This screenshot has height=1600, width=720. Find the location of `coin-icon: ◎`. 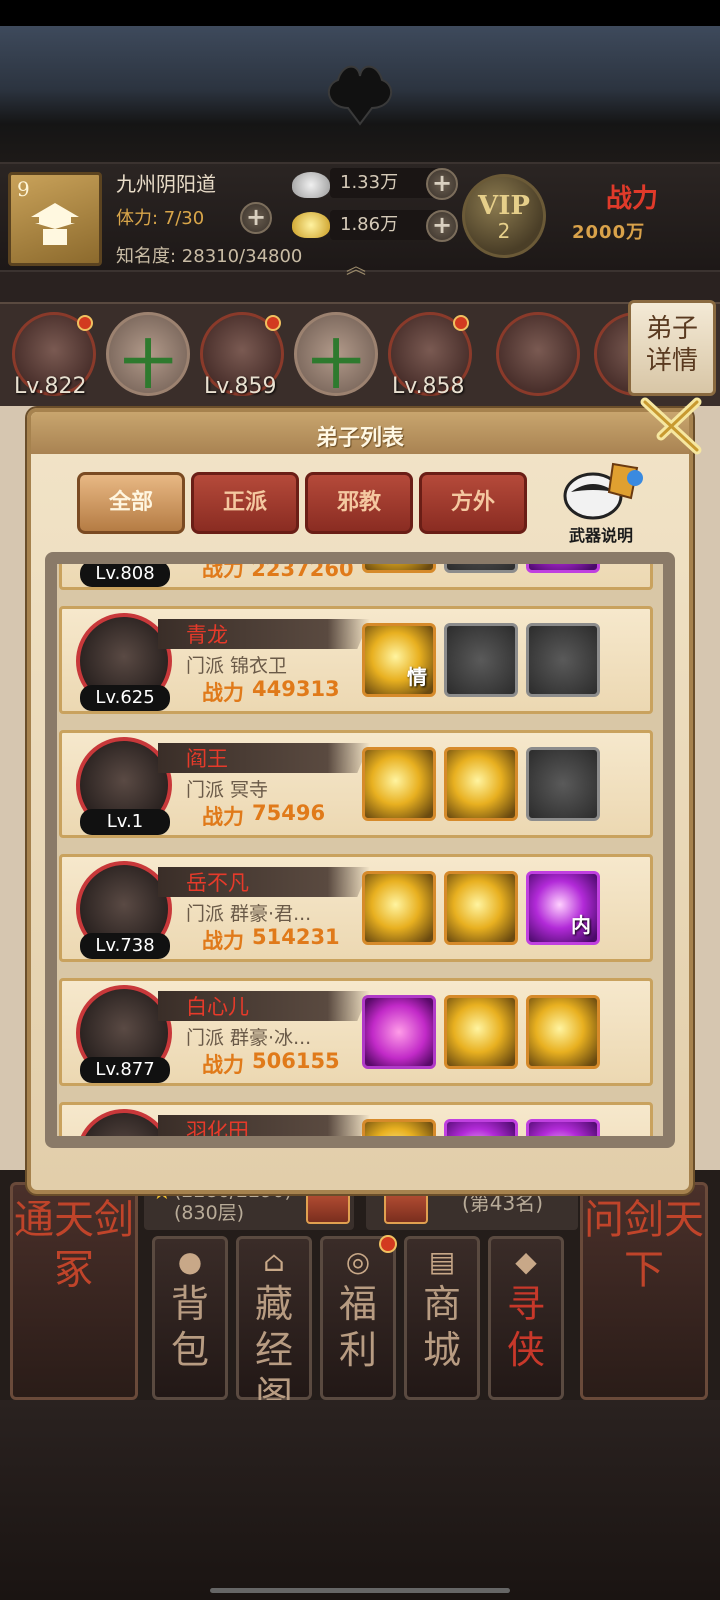

coin-icon: ◎ is located at coordinates (358, 1261).